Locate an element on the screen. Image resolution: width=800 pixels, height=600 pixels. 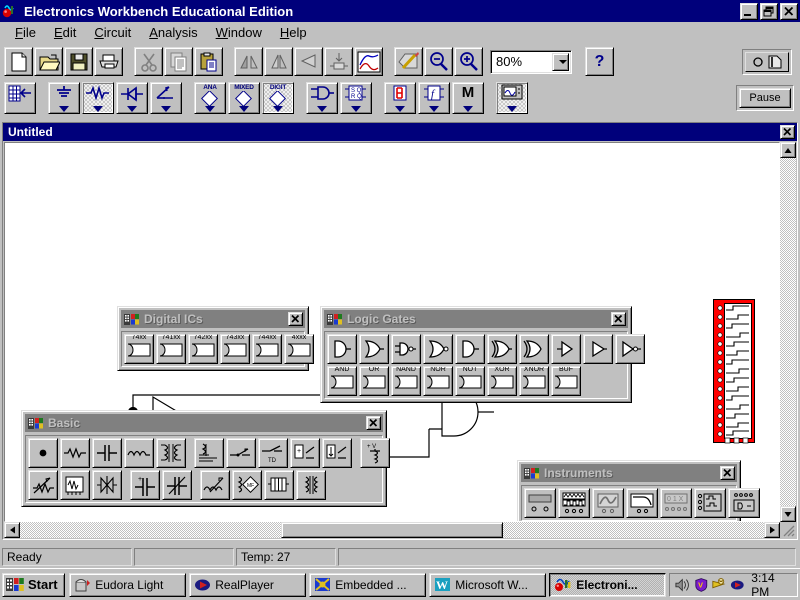
basic-palette: Basic TD + + V + MF is located at coordinates (205, 458).